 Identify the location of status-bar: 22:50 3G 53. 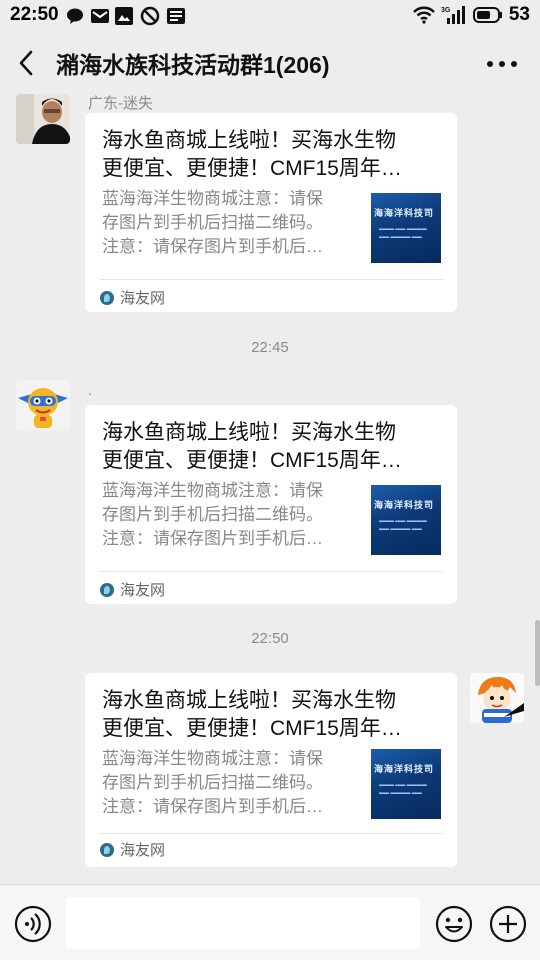
(270, 16).